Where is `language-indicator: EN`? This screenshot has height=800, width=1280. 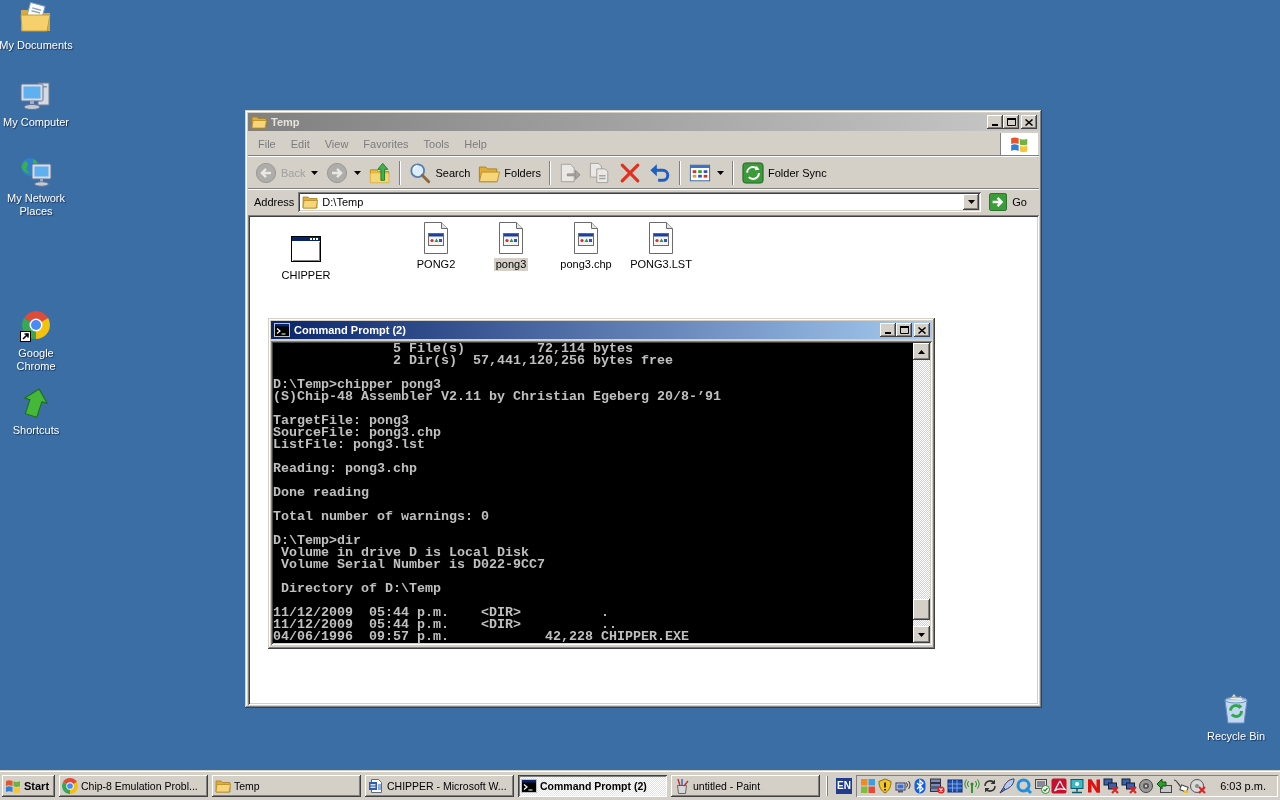
language-indicator: EN is located at coordinates (844, 786).